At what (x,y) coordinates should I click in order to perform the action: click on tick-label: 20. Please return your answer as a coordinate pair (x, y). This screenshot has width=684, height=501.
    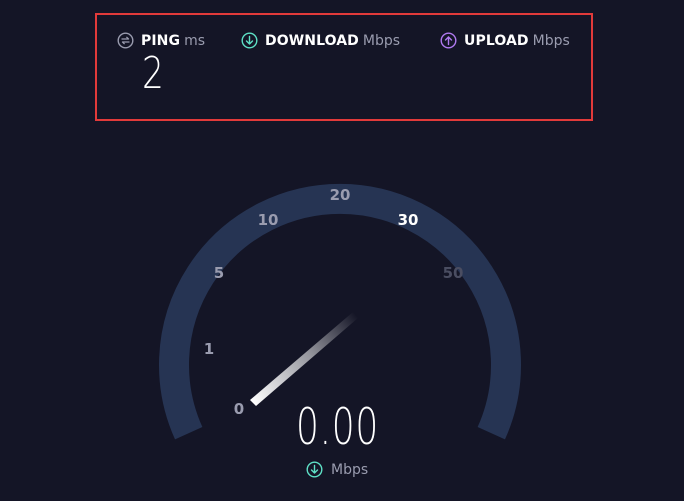
    Looking at the image, I should click on (340, 195).